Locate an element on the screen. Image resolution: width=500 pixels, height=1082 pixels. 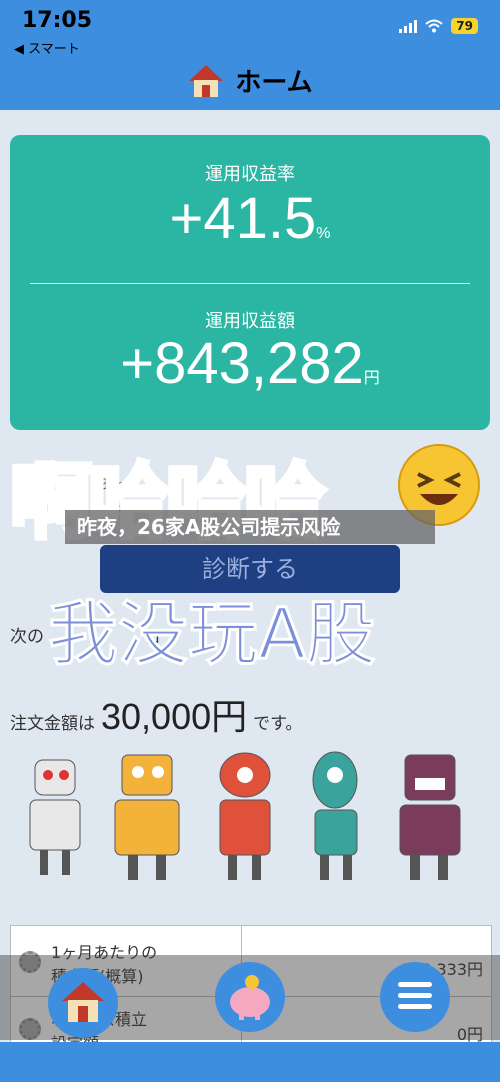
rate-value: +41.5% is located at coordinates (250, 218).